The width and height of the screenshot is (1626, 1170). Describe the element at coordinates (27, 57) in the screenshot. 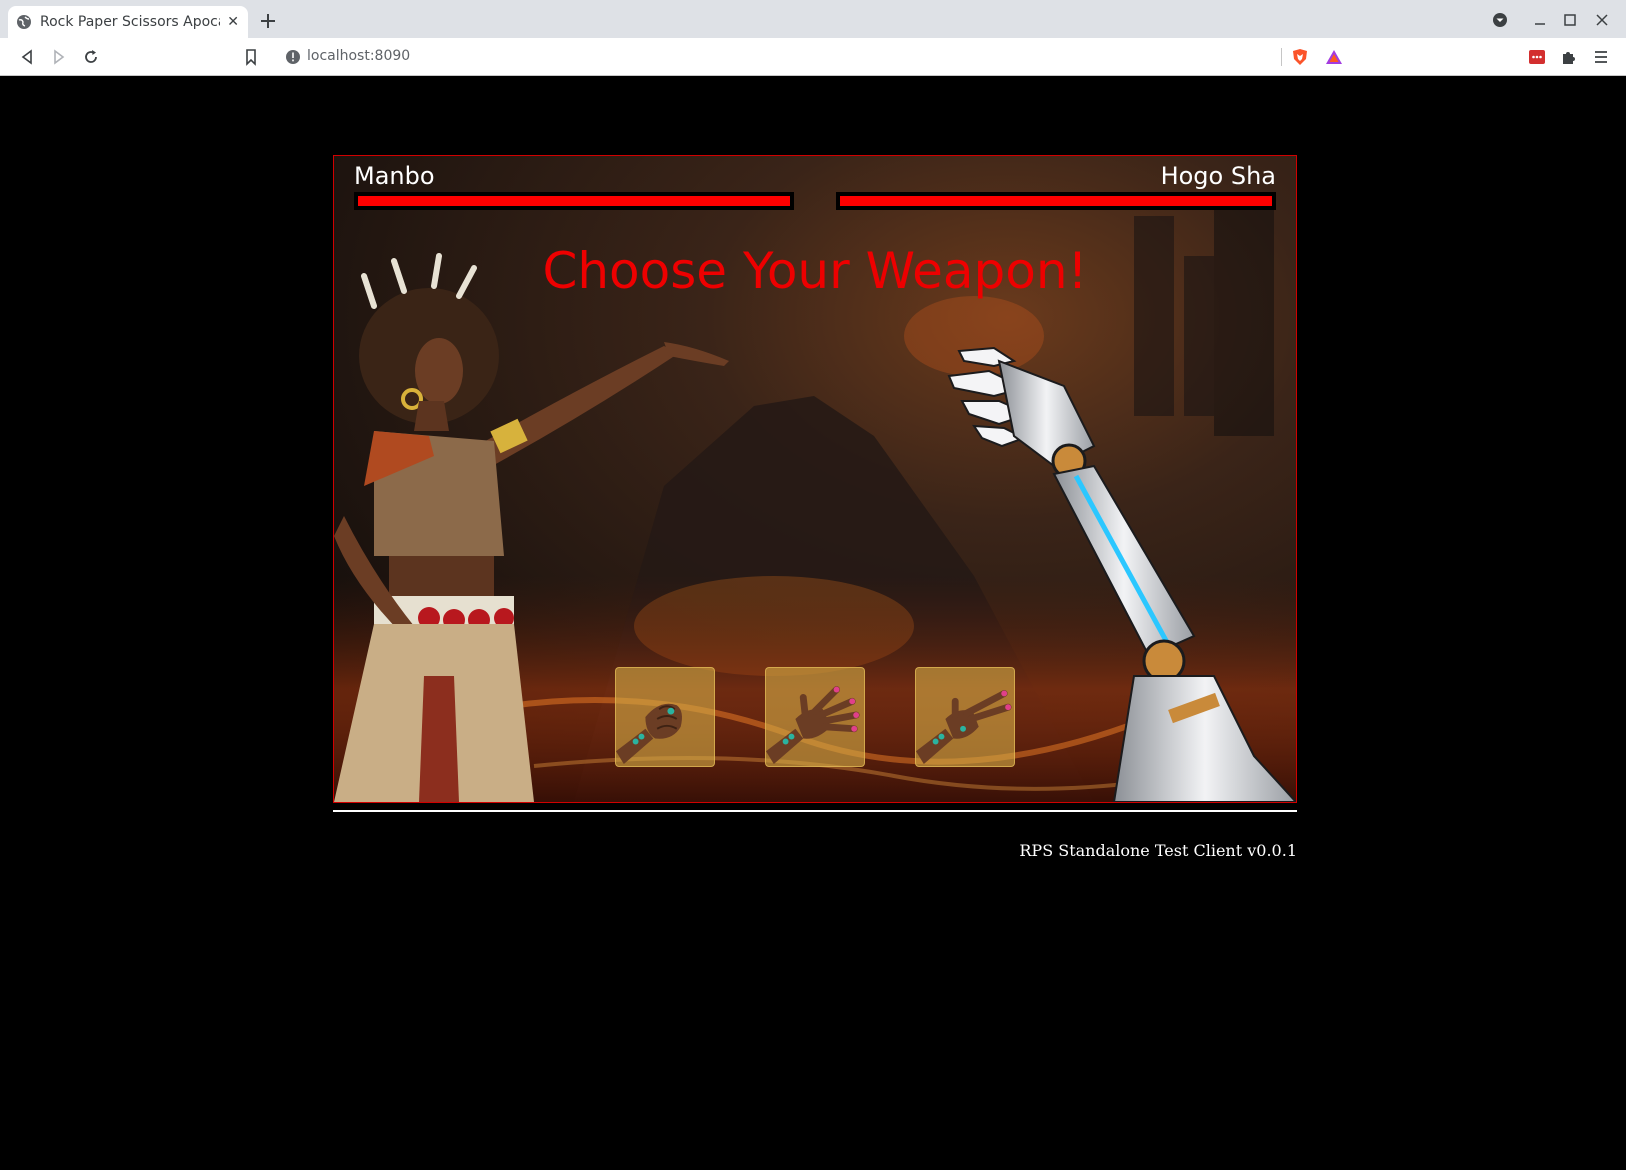

I see `back-icon` at that location.